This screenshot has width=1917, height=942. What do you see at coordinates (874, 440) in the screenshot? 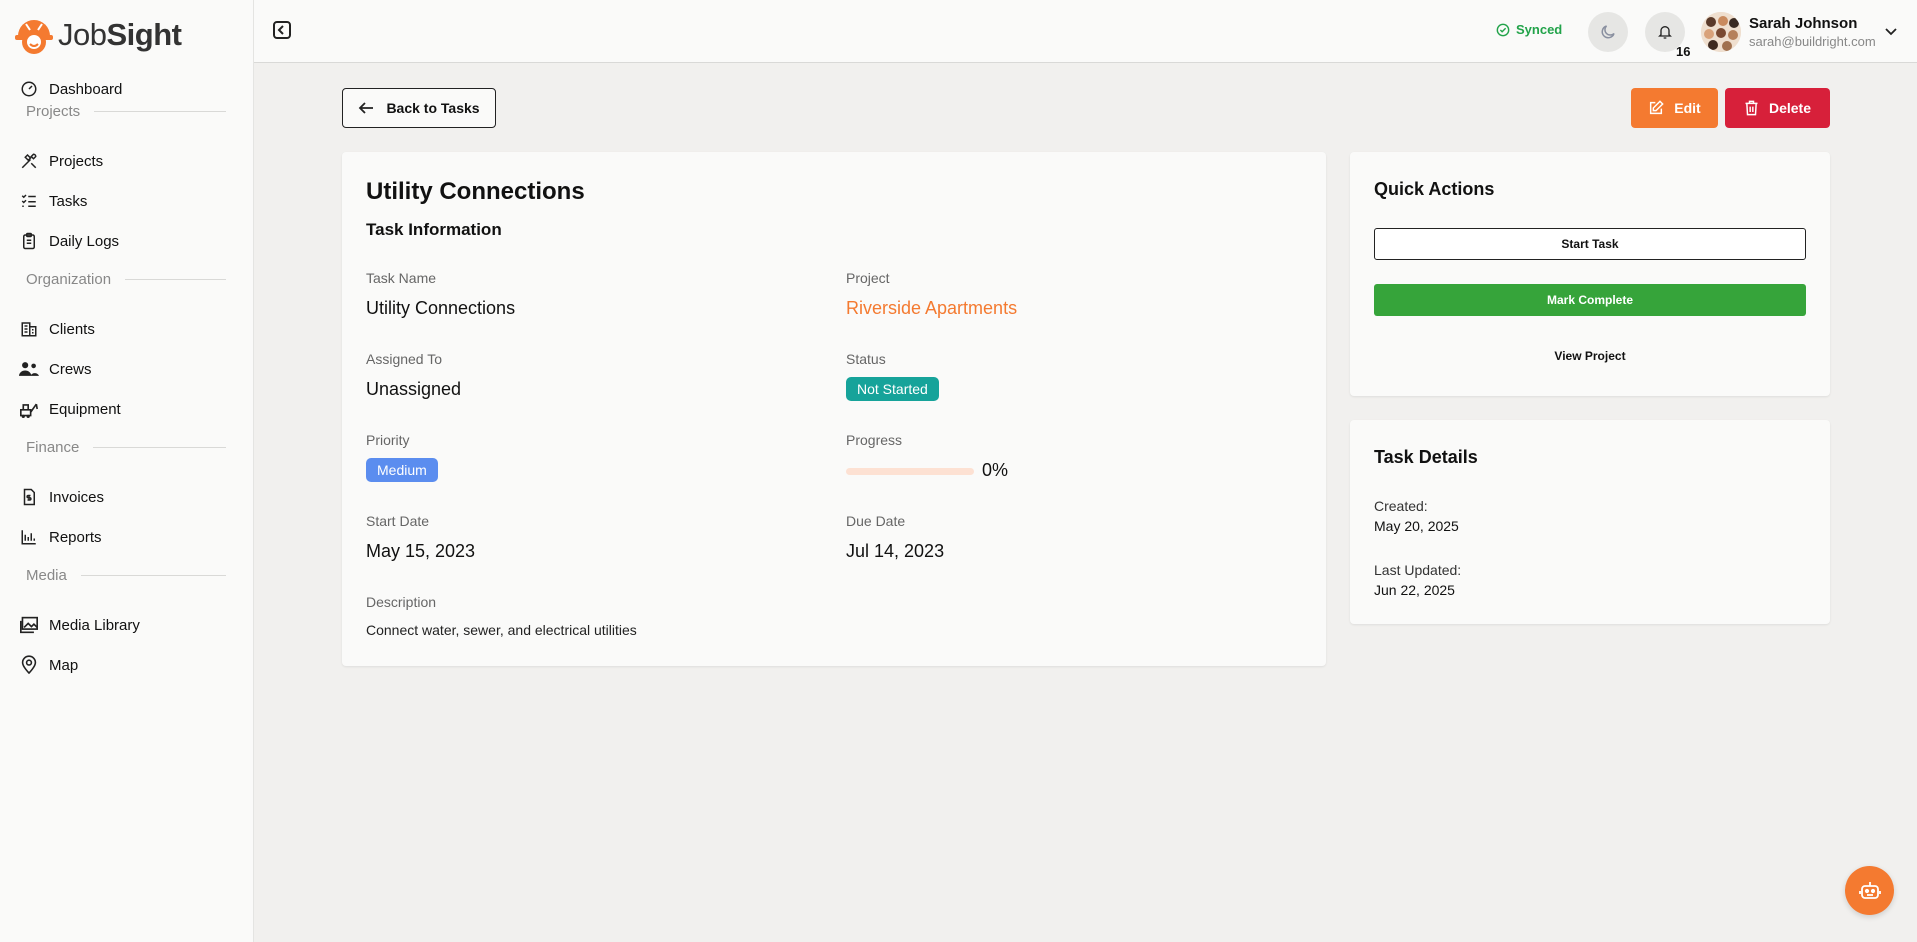
I see `progress-label: Progress` at bounding box center [874, 440].